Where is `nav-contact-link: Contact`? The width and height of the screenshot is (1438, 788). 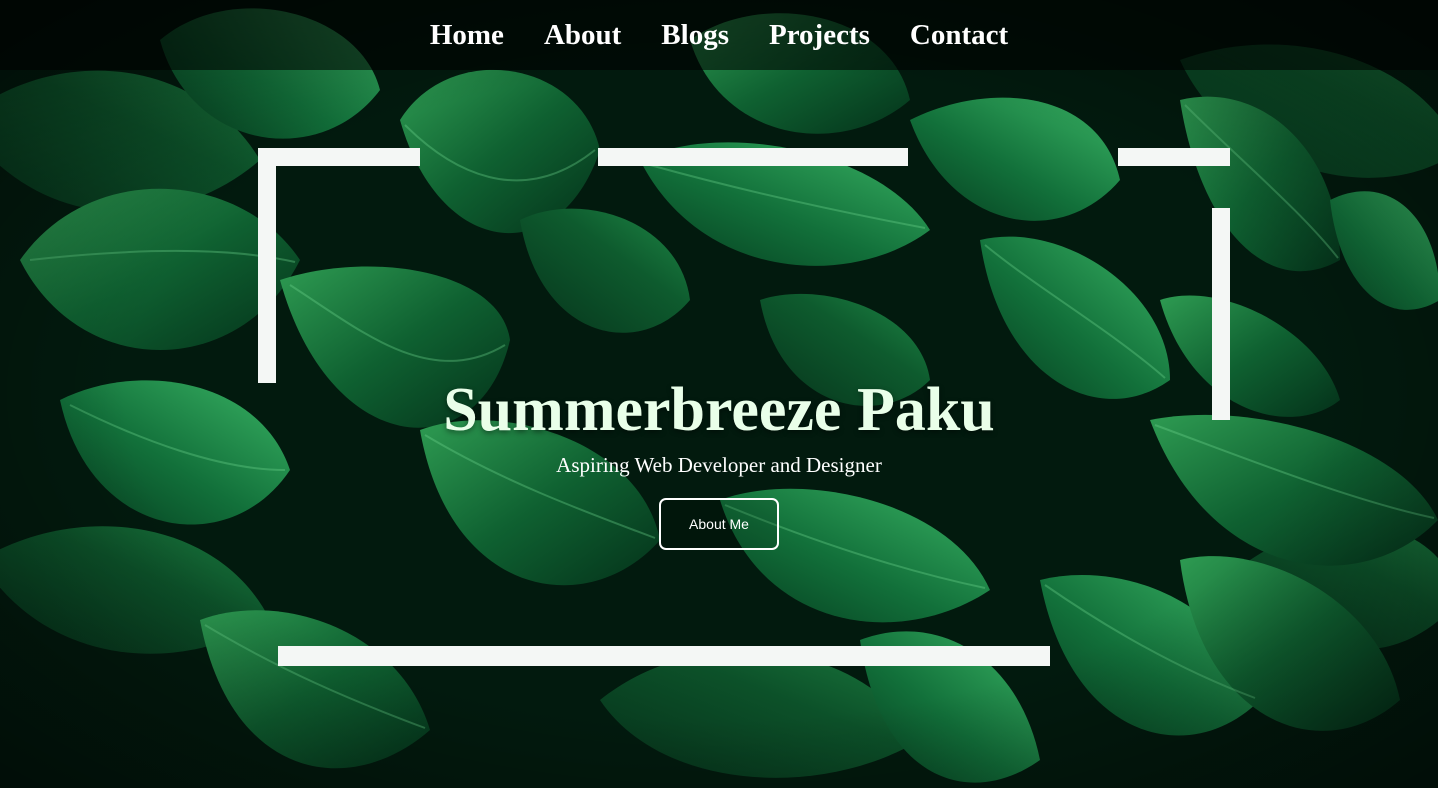
nav-contact-link: Contact is located at coordinates (959, 35).